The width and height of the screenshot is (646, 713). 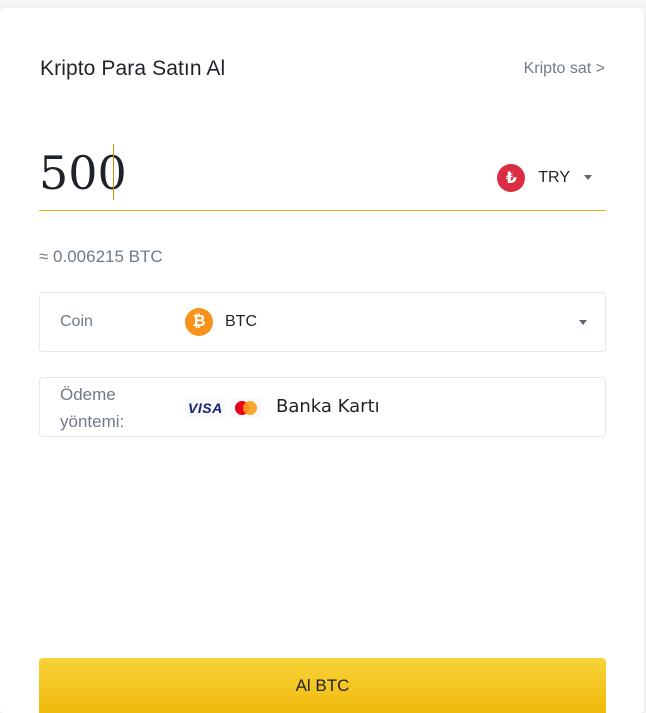 What do you see at coordinates (322, 176) in the screenshot?
I see `amount-input-row: 500 ₺ TRY` at bounding box center [322, 176].